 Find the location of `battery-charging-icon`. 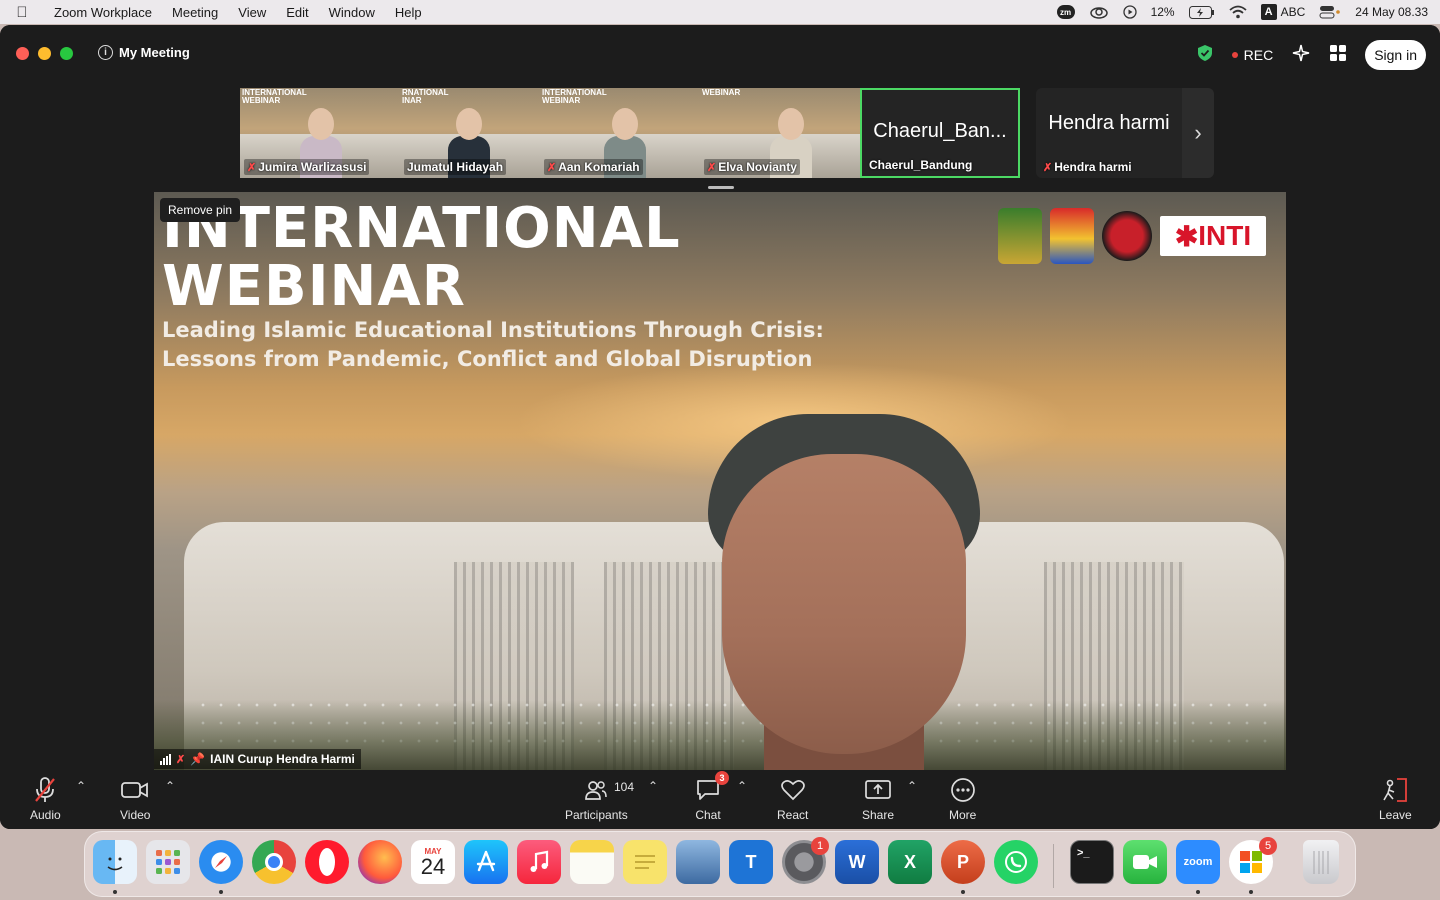

battery-charging-icon is located at coordinates (1201, 12).